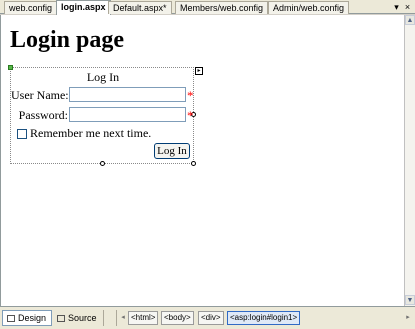  I want to click on design-view-label: Design, so click(32, 318).